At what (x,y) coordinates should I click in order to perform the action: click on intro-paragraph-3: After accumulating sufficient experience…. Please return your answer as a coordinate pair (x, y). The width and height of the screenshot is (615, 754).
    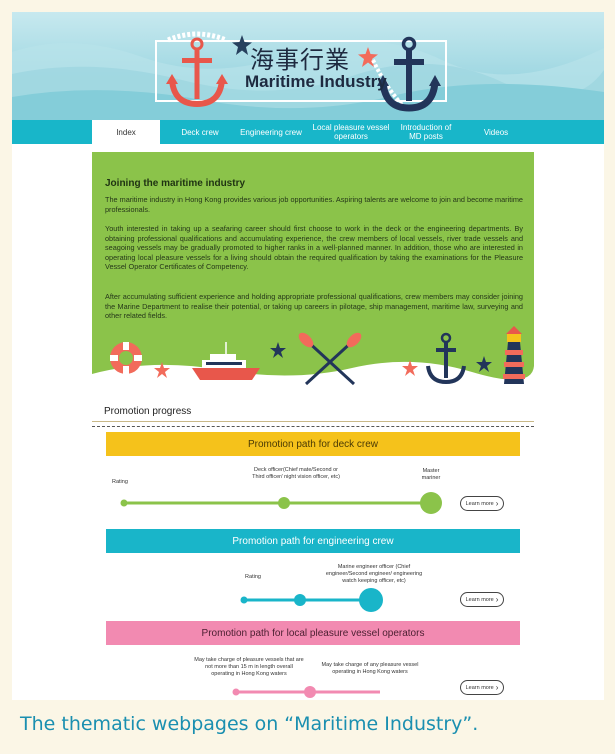
    Looking at the image, I should click on (314, 306).